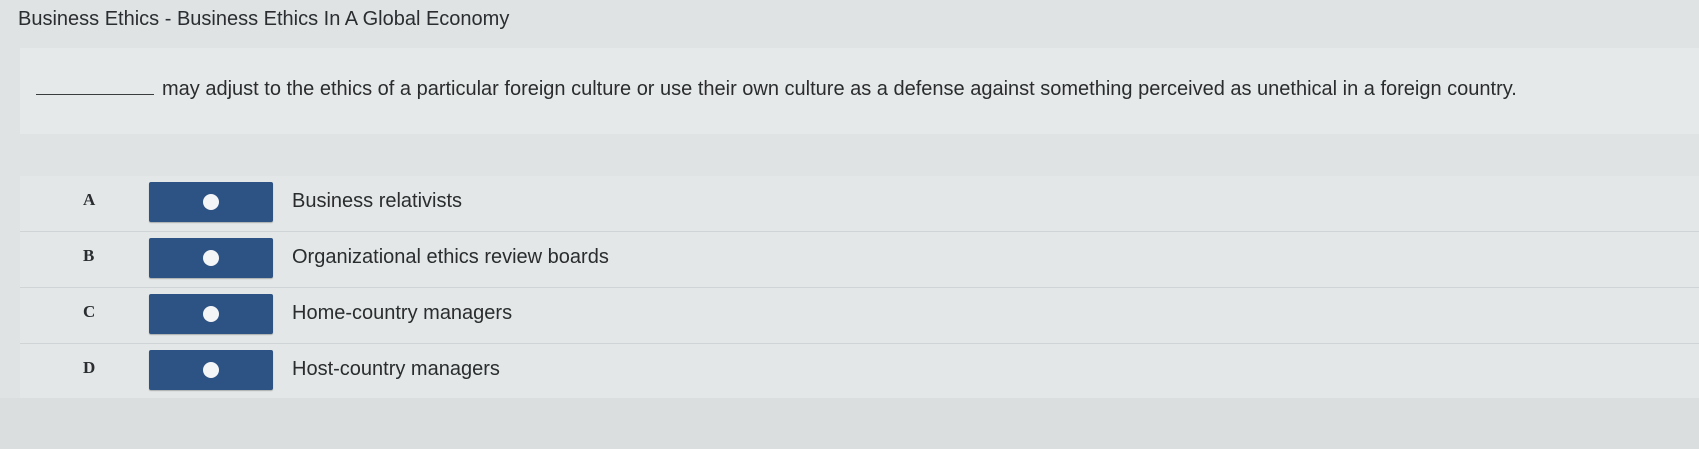 The height and width of the screenshot is (449, 1699). What do you see at coordinates (89, 199) in the screenshot?
I see `option-letter: A` at bounding box center [89, 199].